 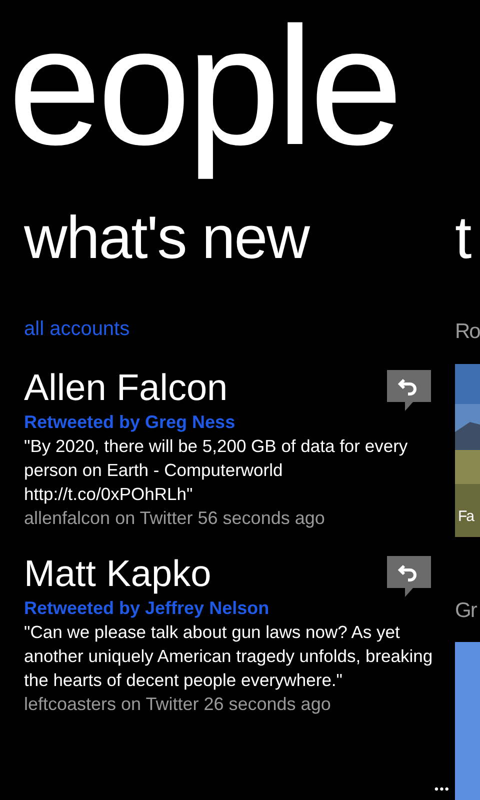 I want to click on section-title: what's new, so click(x=167, y=238).